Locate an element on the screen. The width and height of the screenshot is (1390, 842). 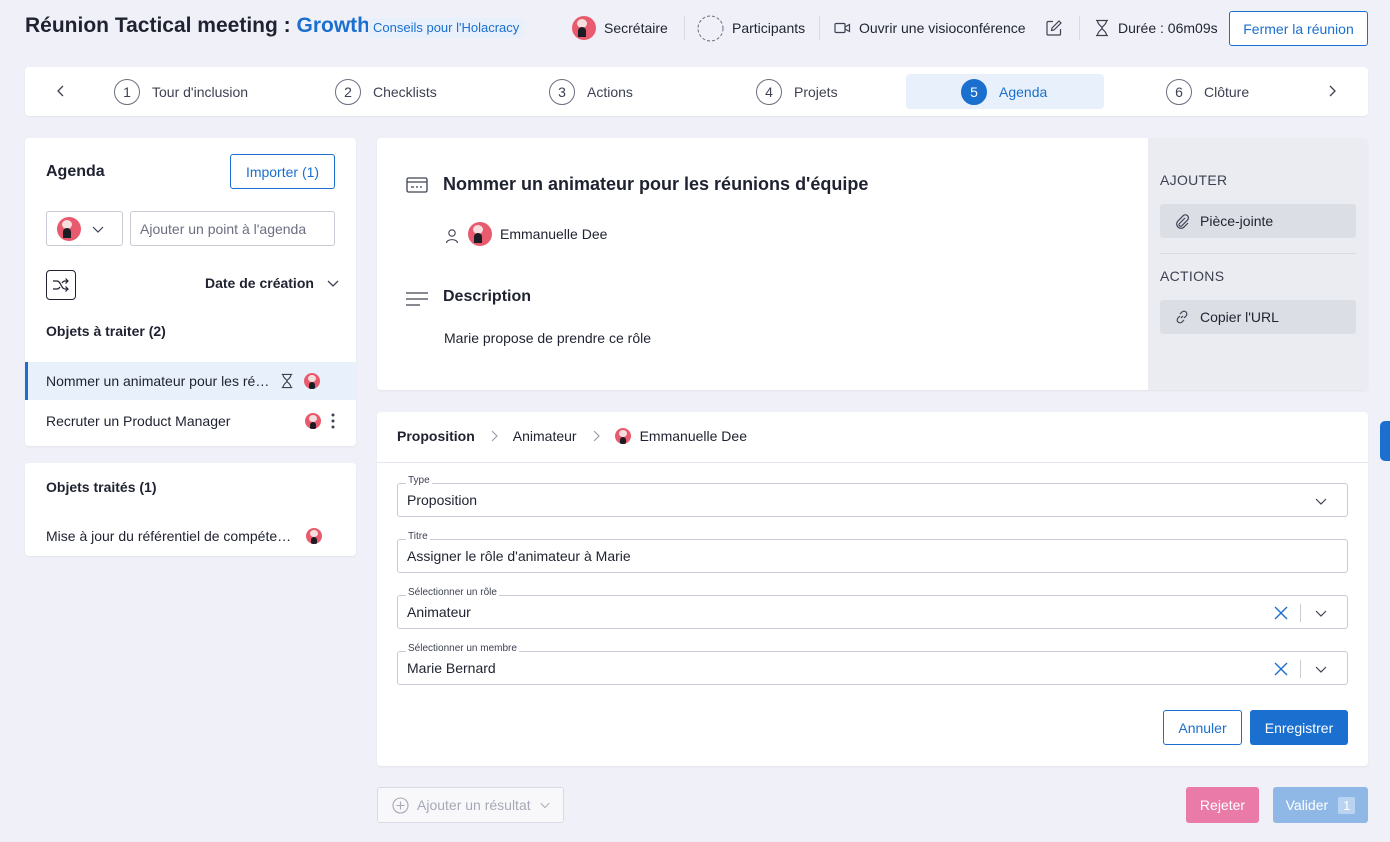
duration-display: Durée : 06m09s is located at coordinates (1156, 28).